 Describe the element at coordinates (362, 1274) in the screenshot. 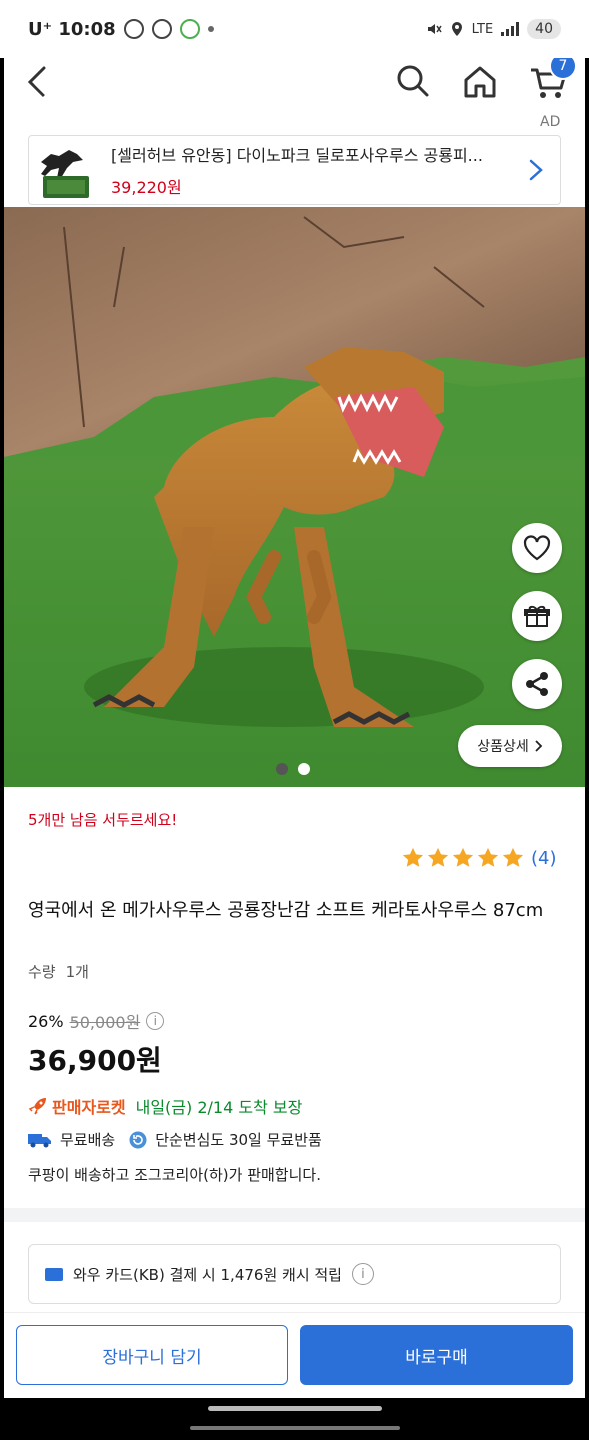

I see `card-info-icon: i` at that location.